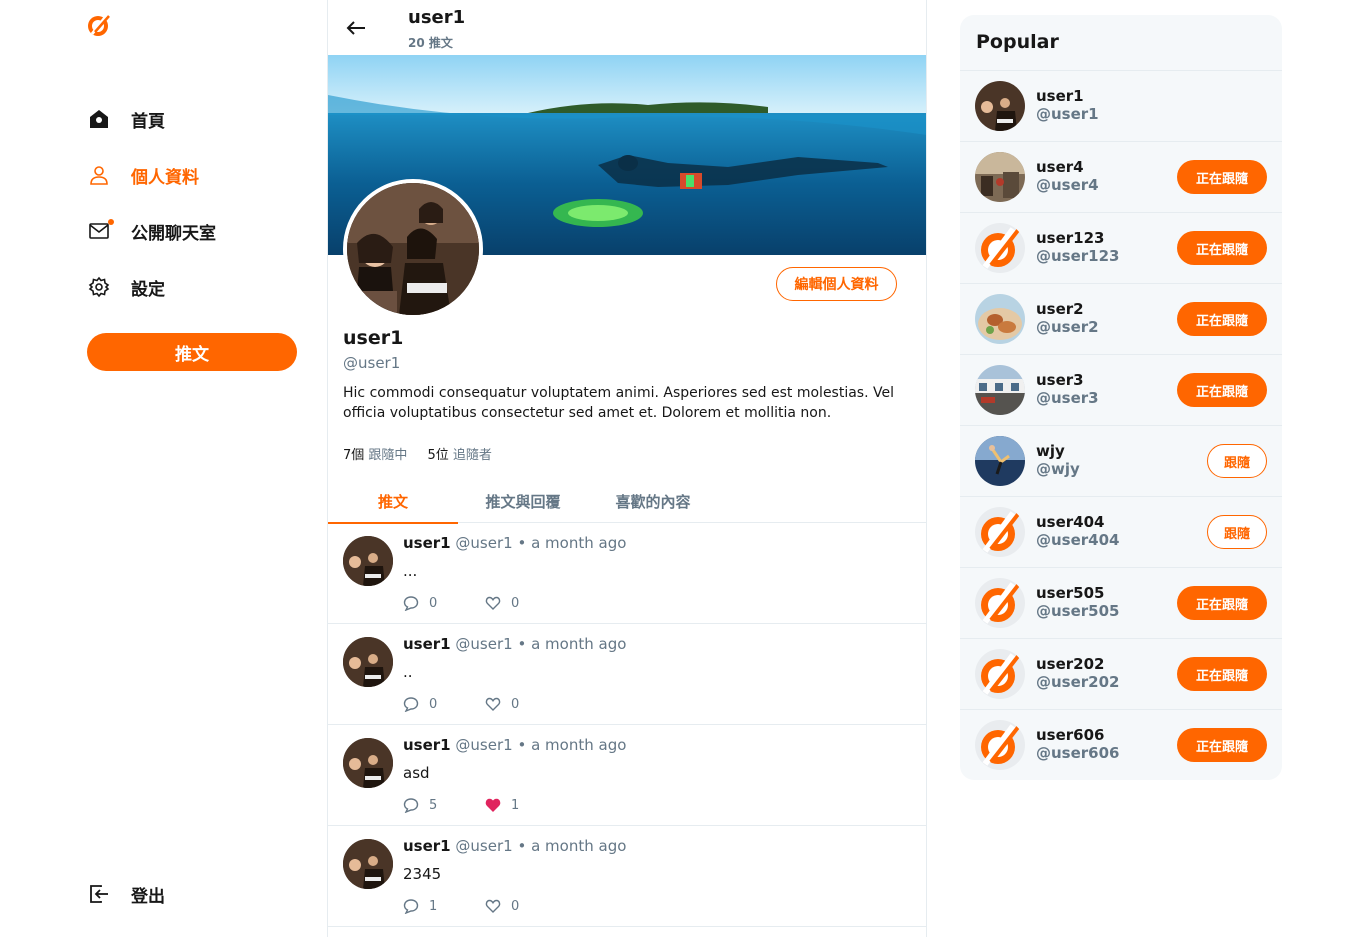 The image size is (1349, 937). I want to click on nav-item-settings: 設定, so click(126, 287).